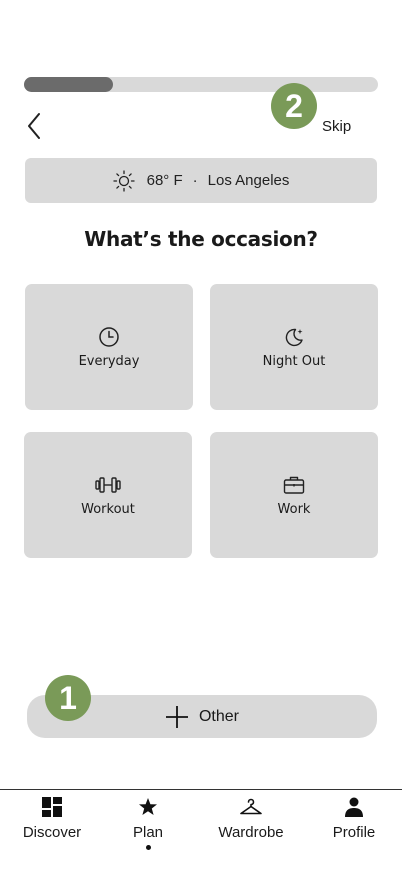 This screenshot has height=875, width=402. What do you see at coordinates (218, 716) in the screenshot?
I see `other-button-label: Other` at bounding box center [218, 716].